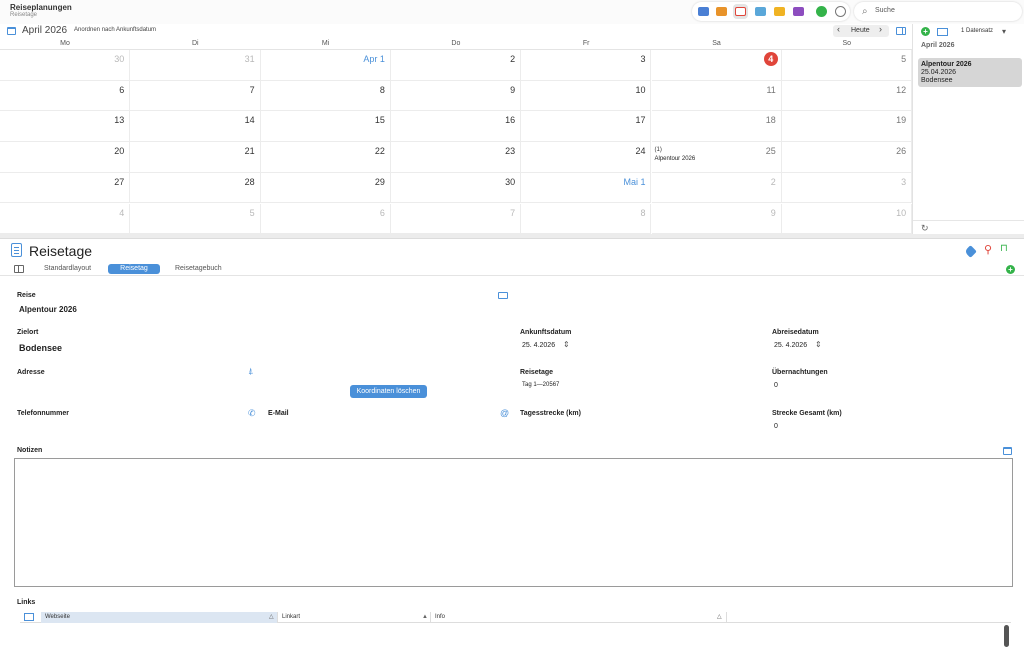 This screenshot has height=652, width=1024. I want to click on sort-linkart-icon: ▲, so click(425, 617).